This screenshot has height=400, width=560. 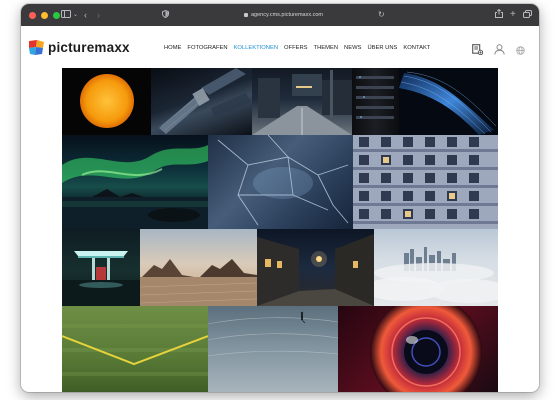 I want to click on nav-item-themen: THEMEN, so click(x=326, y=48).